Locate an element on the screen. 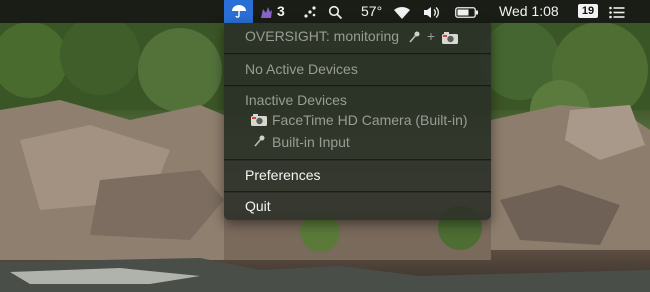 This screenshot has height=292, width=650. monitoring-status-label: OVERSIGHT: monitoring + is located at coordinates (352, 36).